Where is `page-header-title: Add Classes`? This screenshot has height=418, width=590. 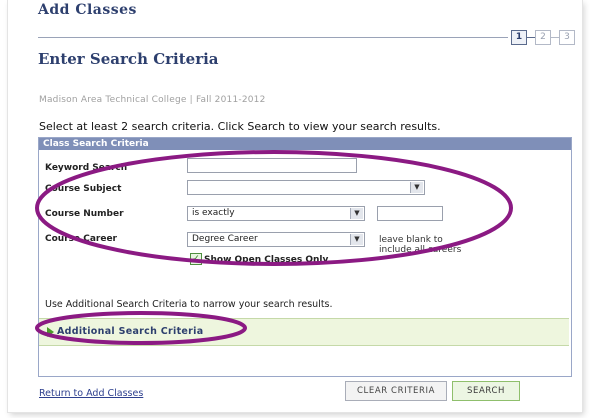 page-header-title: Add Classes is located at coordinates (87, 10).